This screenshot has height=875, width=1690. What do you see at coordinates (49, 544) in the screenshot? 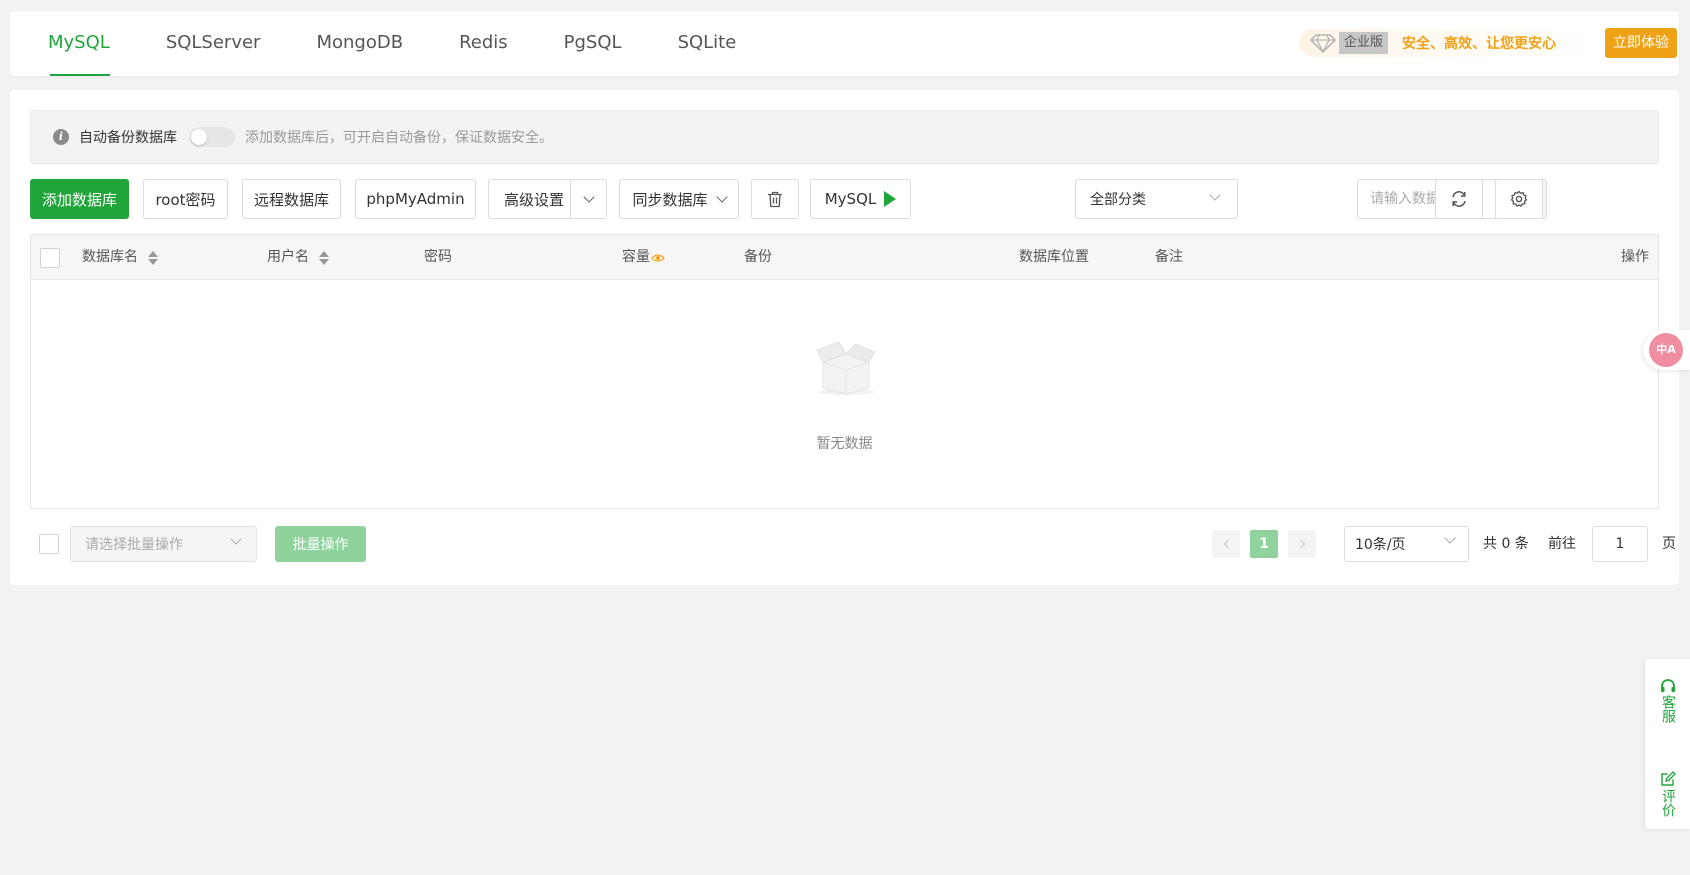
I see `footer-select-all-checkbox` at bounding box center [49, 544].